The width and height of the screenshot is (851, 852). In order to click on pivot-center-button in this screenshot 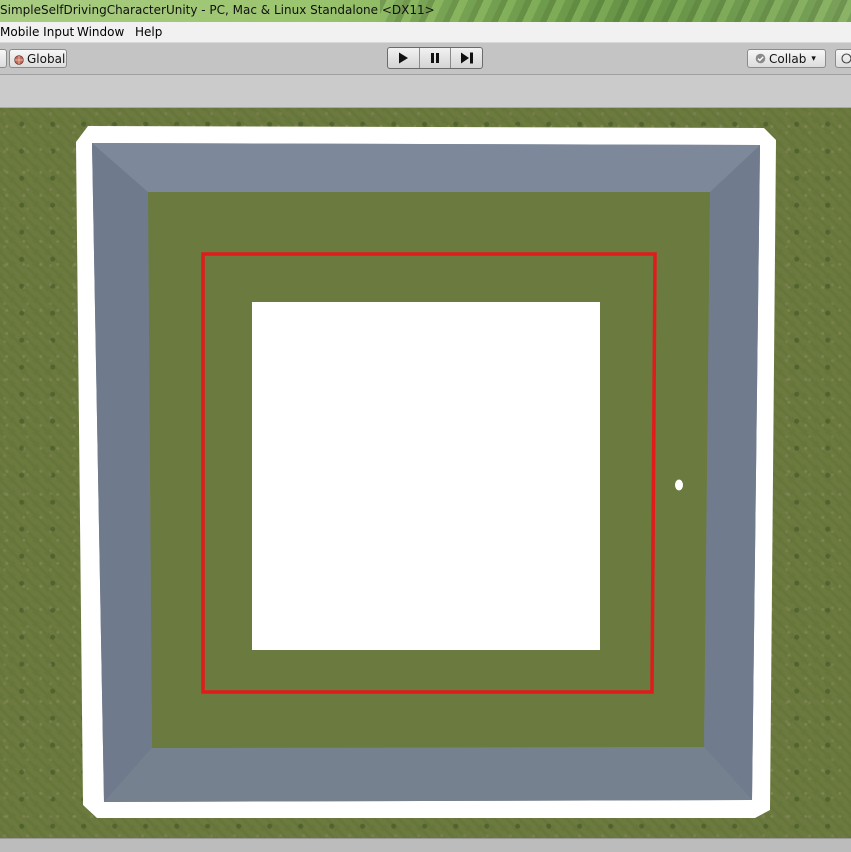, I will do `click(3, 58)`.